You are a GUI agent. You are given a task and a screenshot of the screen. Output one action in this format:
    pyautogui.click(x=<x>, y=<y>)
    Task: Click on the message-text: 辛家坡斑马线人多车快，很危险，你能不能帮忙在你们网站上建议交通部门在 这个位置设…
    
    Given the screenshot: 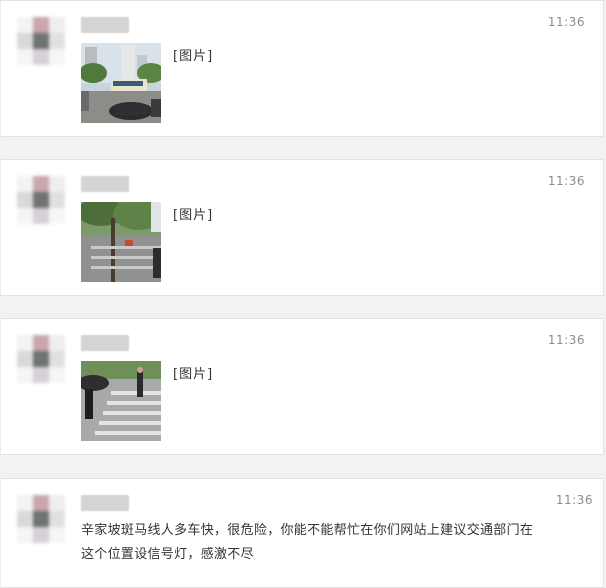 What is the action you would take?
    pyautogui.click(x=331, y=543)
    